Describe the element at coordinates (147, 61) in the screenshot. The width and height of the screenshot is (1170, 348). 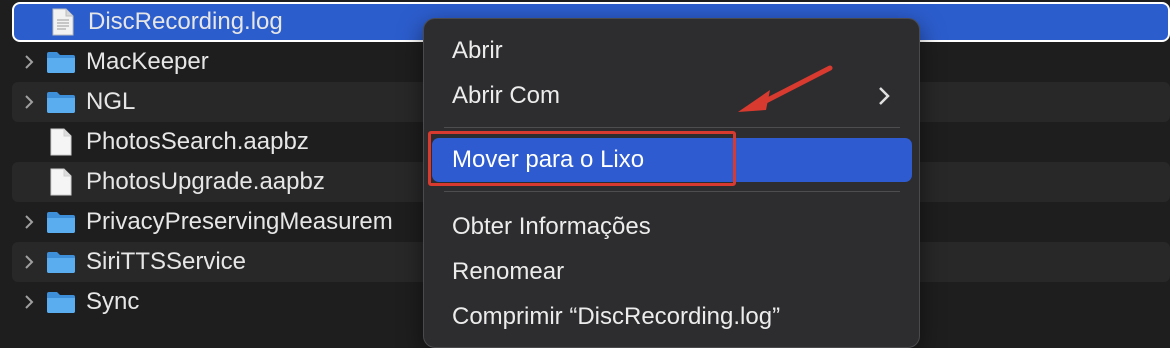
I see `file-name: MacKeeper` at that location.